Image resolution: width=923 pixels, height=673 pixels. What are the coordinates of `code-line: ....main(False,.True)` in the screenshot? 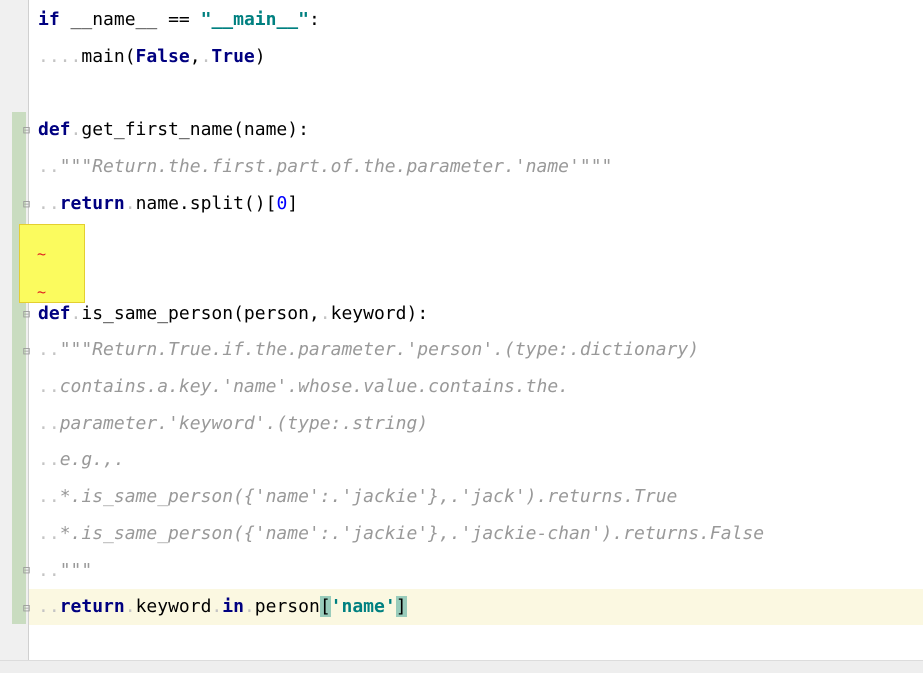 It's located at (152, 57).